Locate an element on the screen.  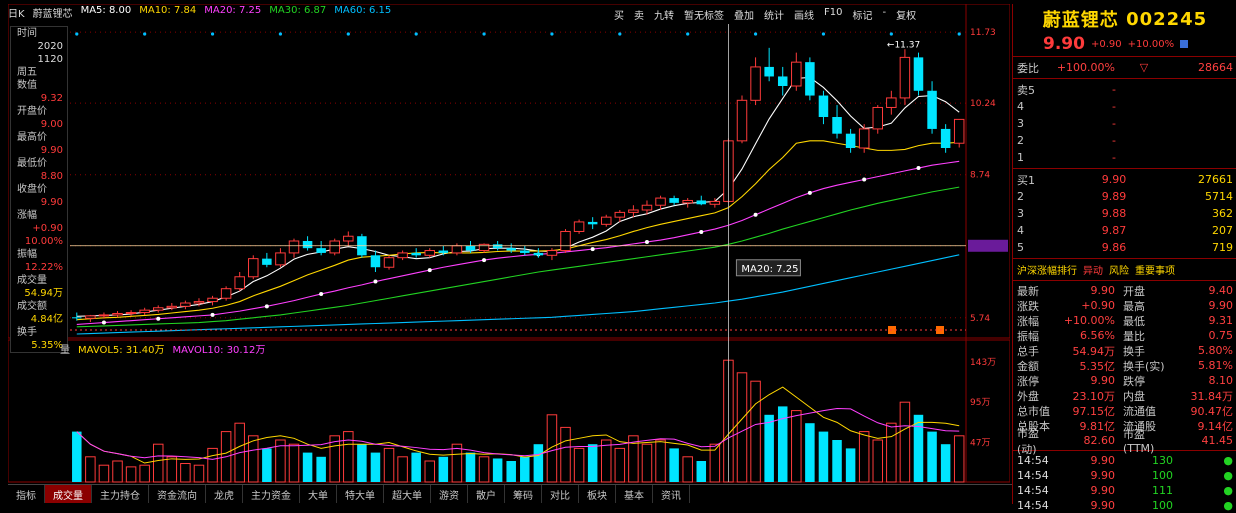
watch-icon is located at coordinates (1184, 44).